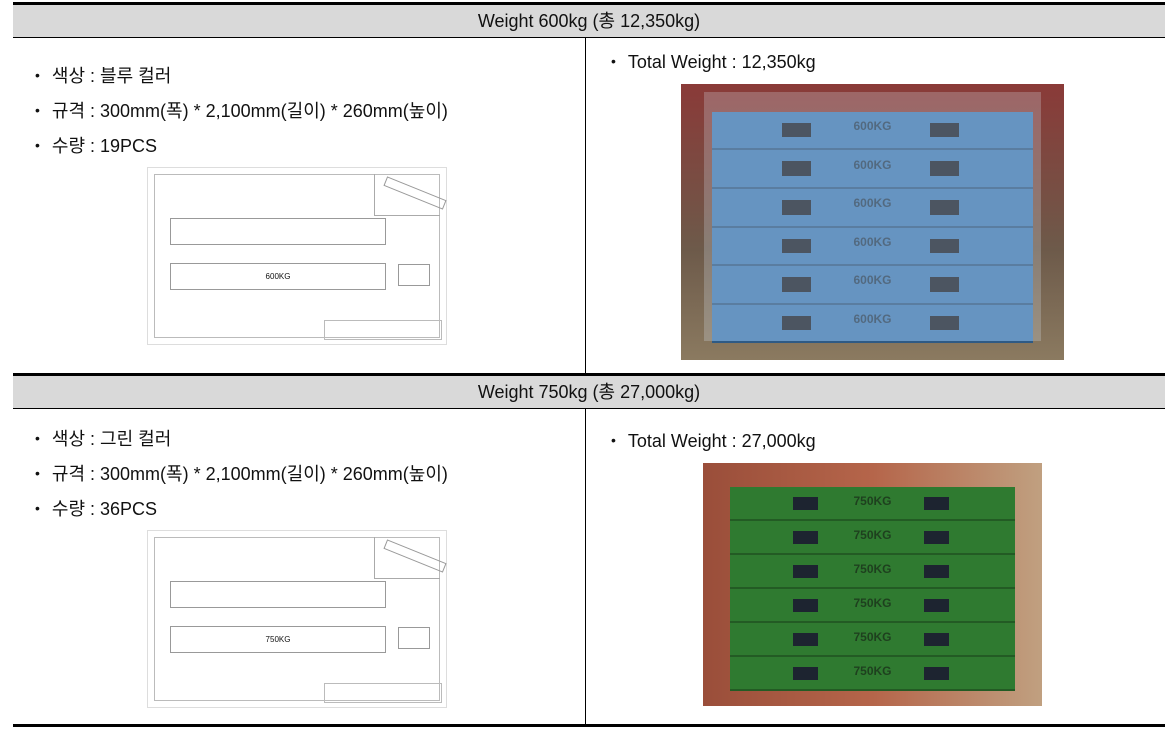 Image resolution: width=1173 pixels, height=737 pixels. I want to click on product-photo-green-weights: 750KG 750KG 750KG 750KG 750KG 750KG, so click(872, 584).